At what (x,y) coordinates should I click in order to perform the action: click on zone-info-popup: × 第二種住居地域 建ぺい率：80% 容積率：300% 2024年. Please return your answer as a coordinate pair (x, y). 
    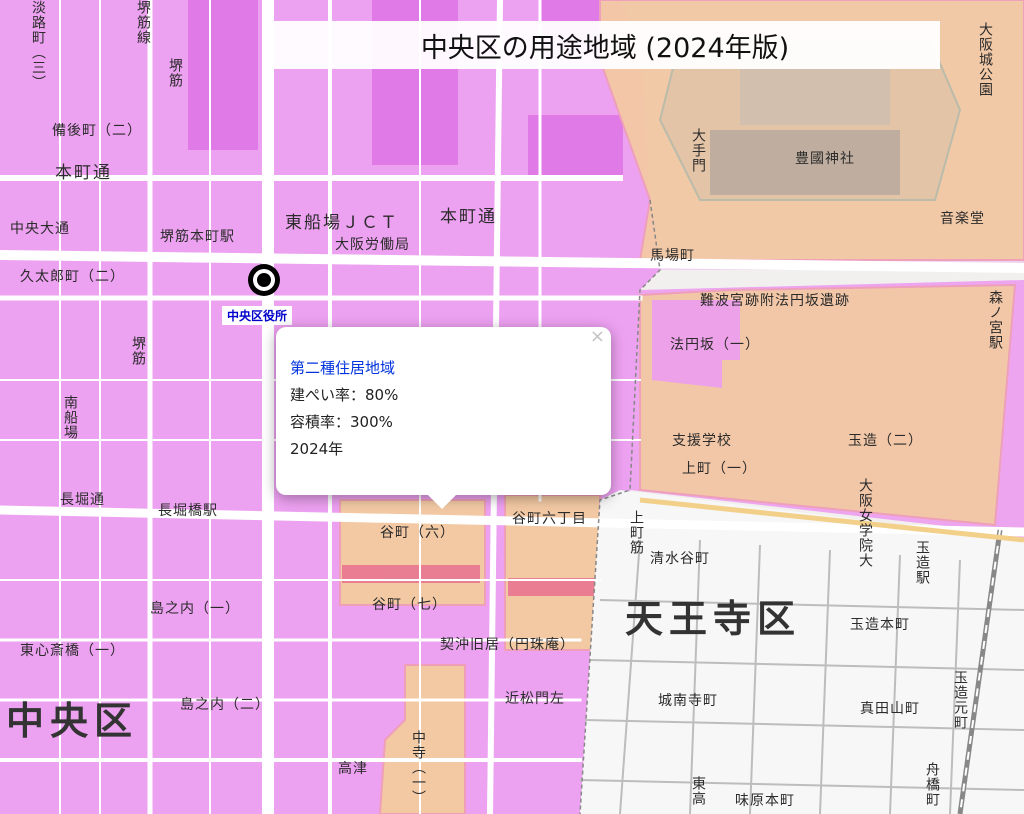
    Looking at the image, I should click on (443, 418).